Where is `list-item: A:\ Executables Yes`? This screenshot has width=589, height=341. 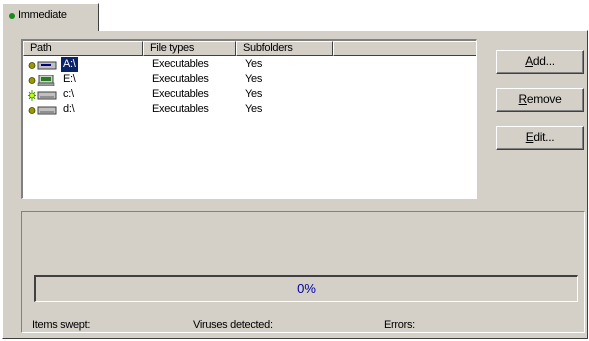
list-item: A:\ Executables Yes is located at coordinates (249, 64).